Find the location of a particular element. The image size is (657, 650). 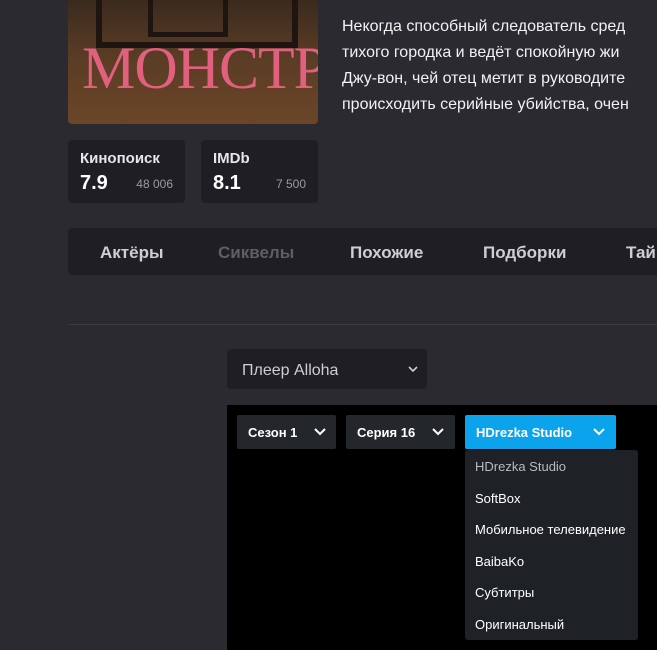

poster-title: МОНСТР is located at coordinates (200, 68).